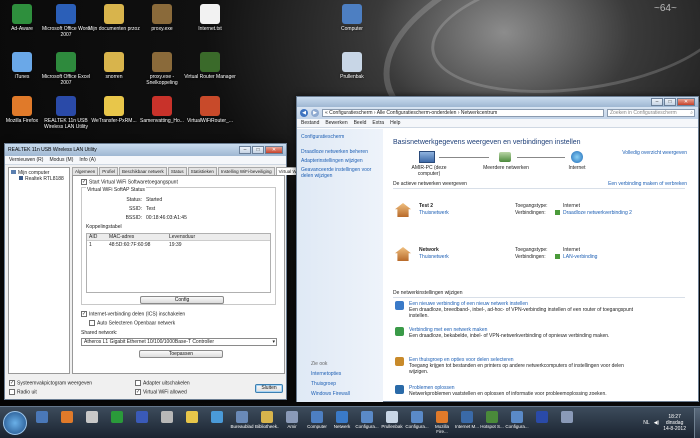  I want to click on tab-general: Algemeen, so click(85, 171).